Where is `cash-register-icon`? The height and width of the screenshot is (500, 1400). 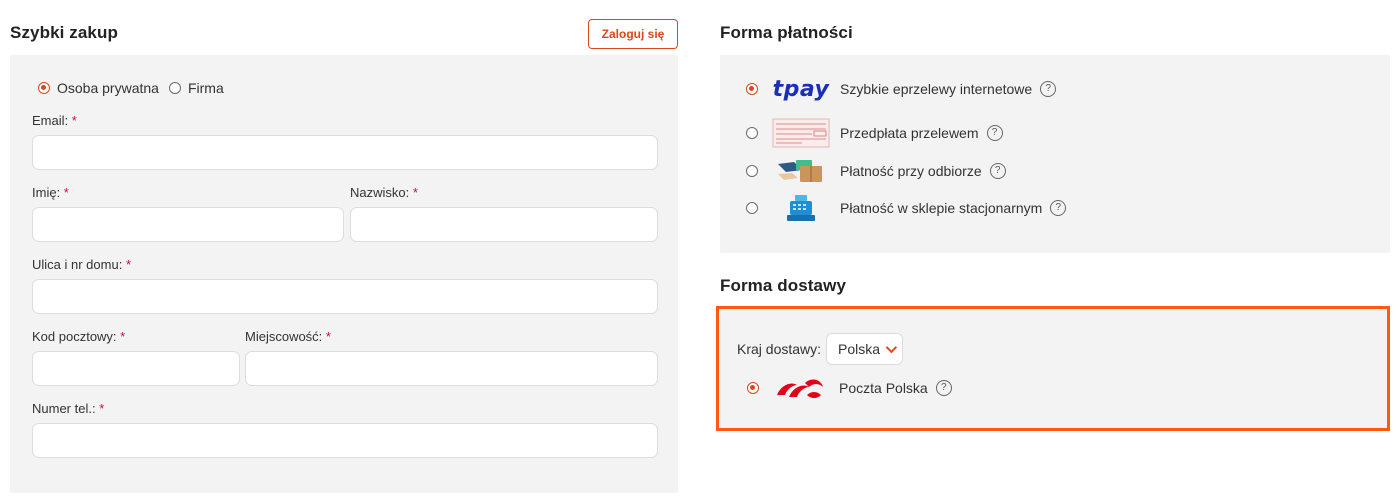 cash-register-icon is located at coordinates (801, 208).